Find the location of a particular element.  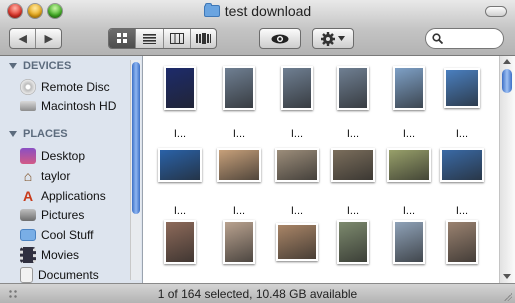

list-view-icon is located at coordinates (149, 38).